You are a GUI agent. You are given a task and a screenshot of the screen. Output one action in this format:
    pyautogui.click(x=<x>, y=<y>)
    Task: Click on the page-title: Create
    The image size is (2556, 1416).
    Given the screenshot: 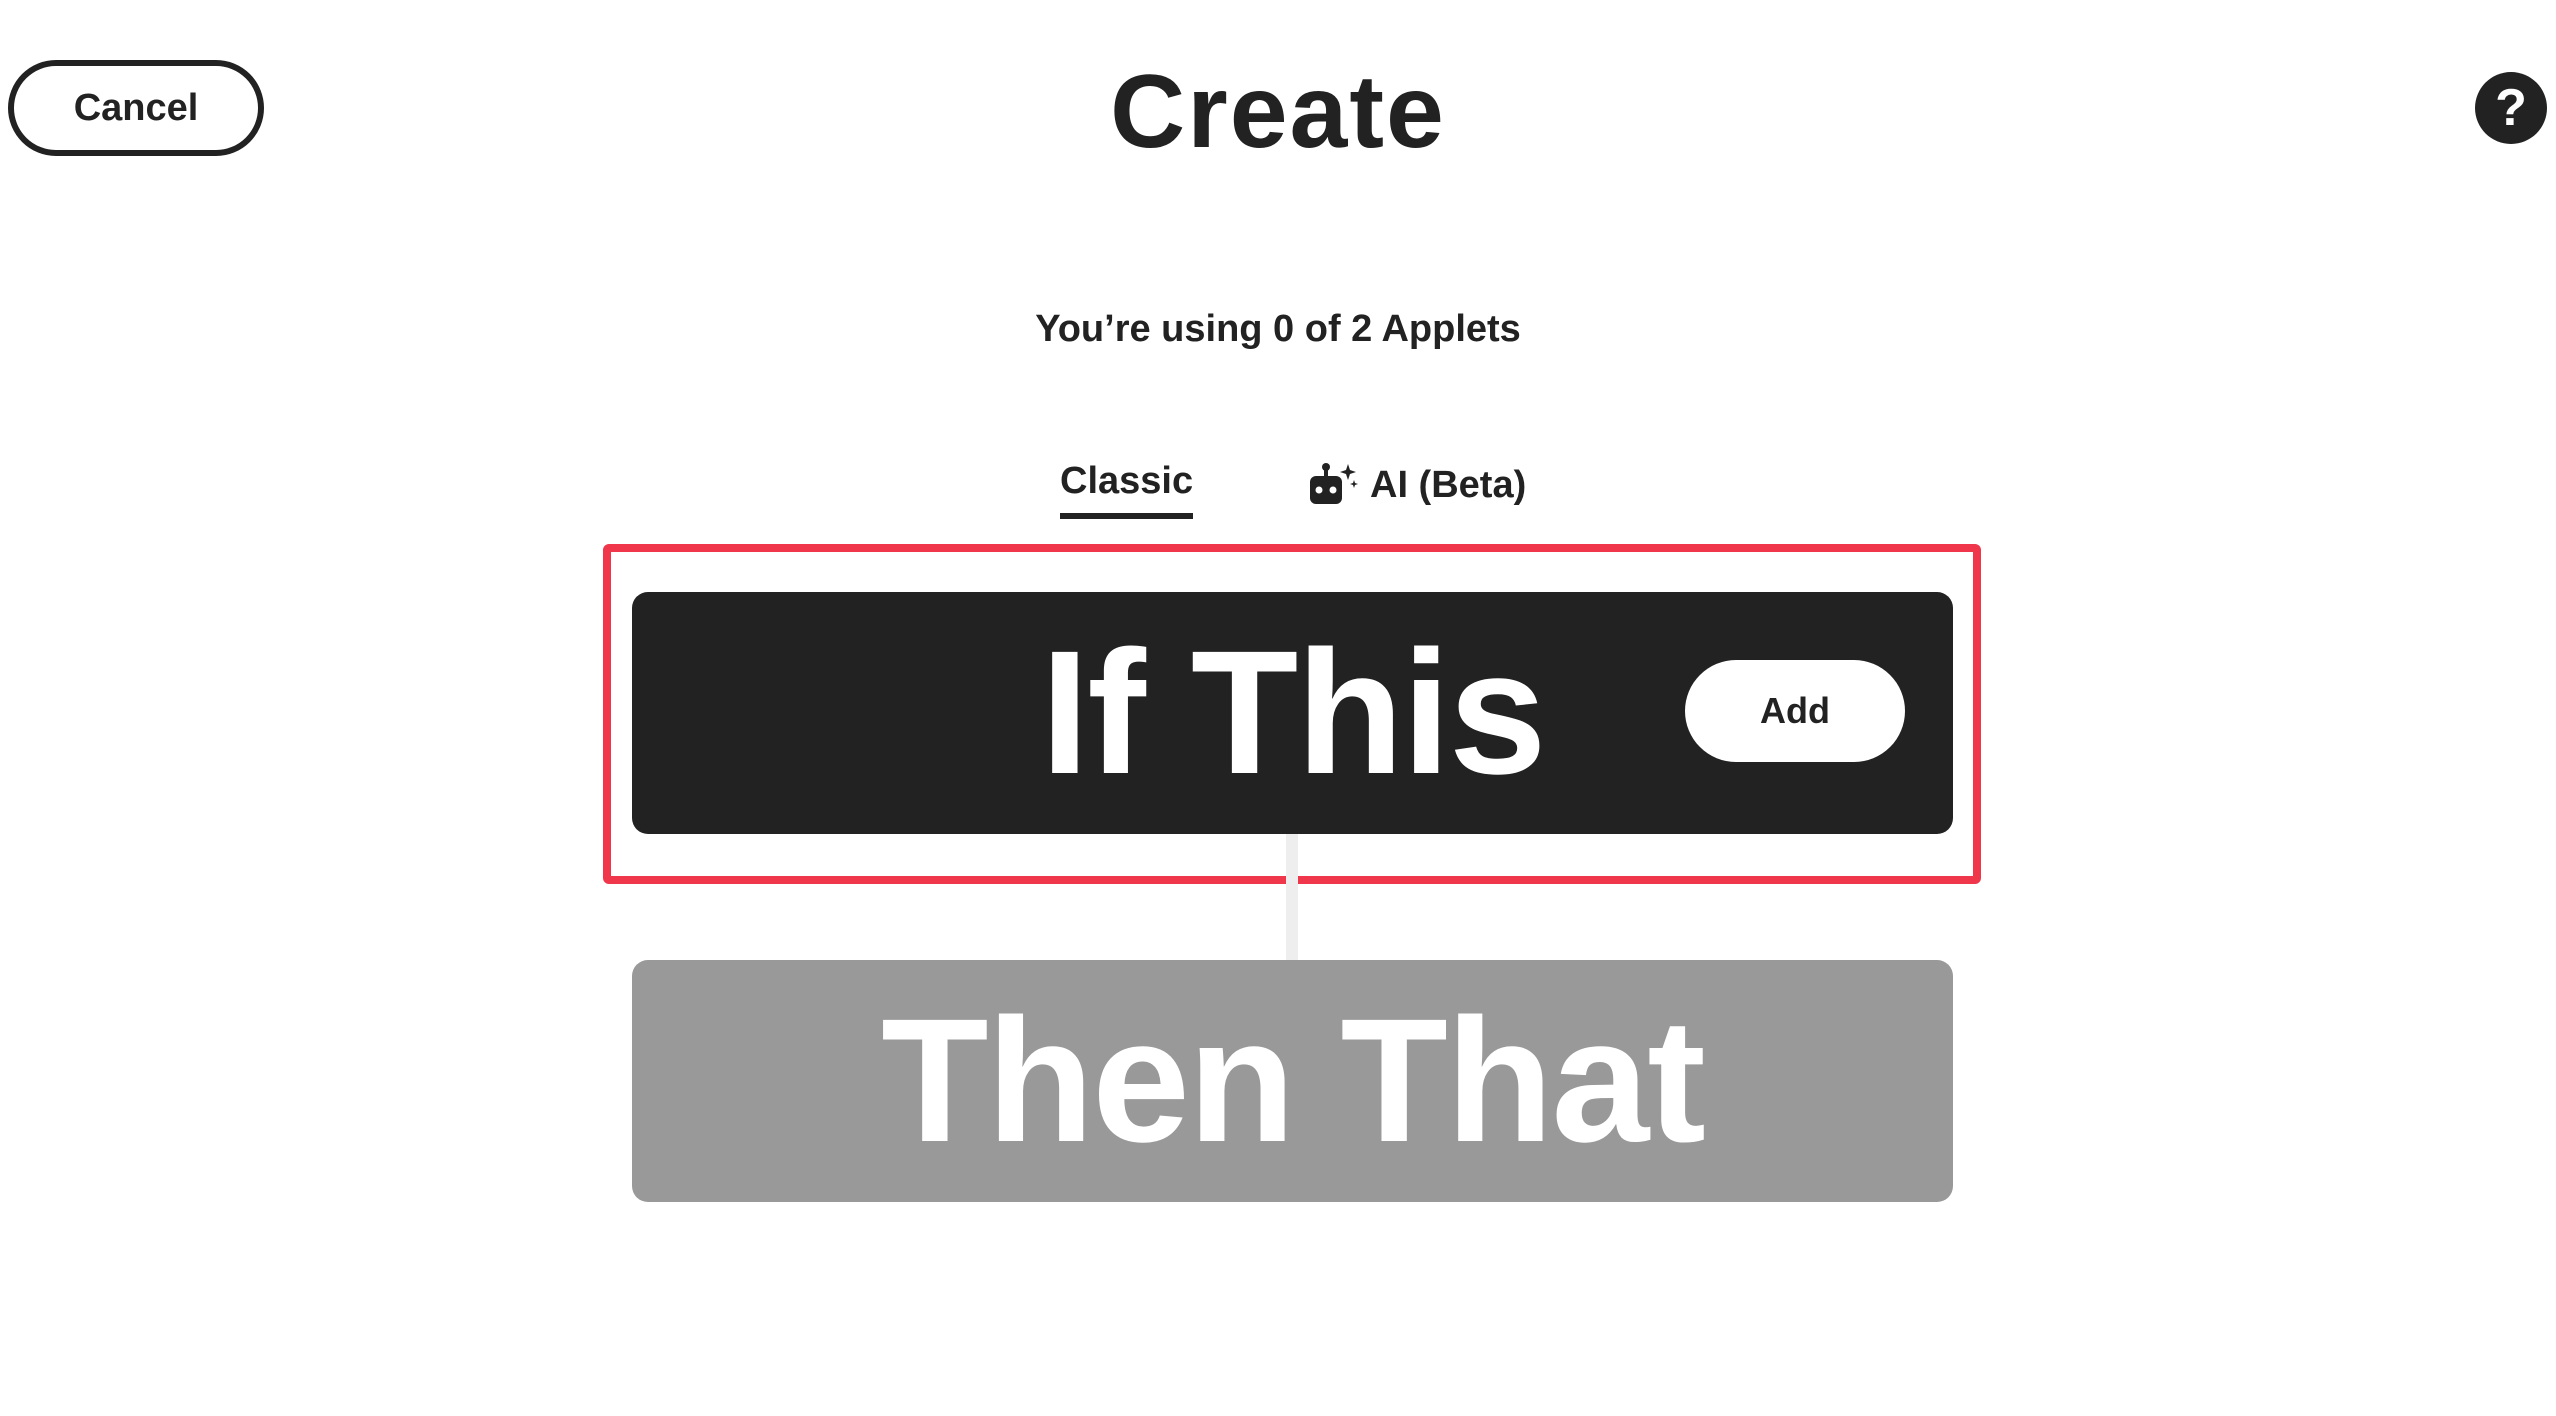 What is the action you would take?
    pyautogui.click(x=1278, y=112)
    